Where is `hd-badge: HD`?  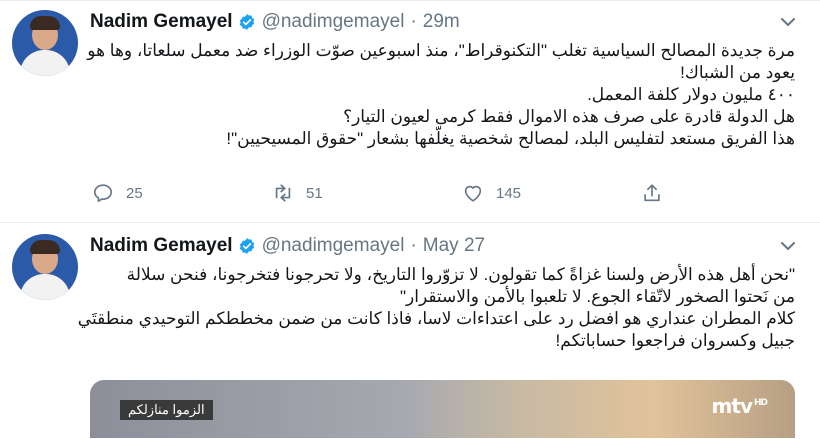
hd-badge: HD is located at coordinates (760, 403).